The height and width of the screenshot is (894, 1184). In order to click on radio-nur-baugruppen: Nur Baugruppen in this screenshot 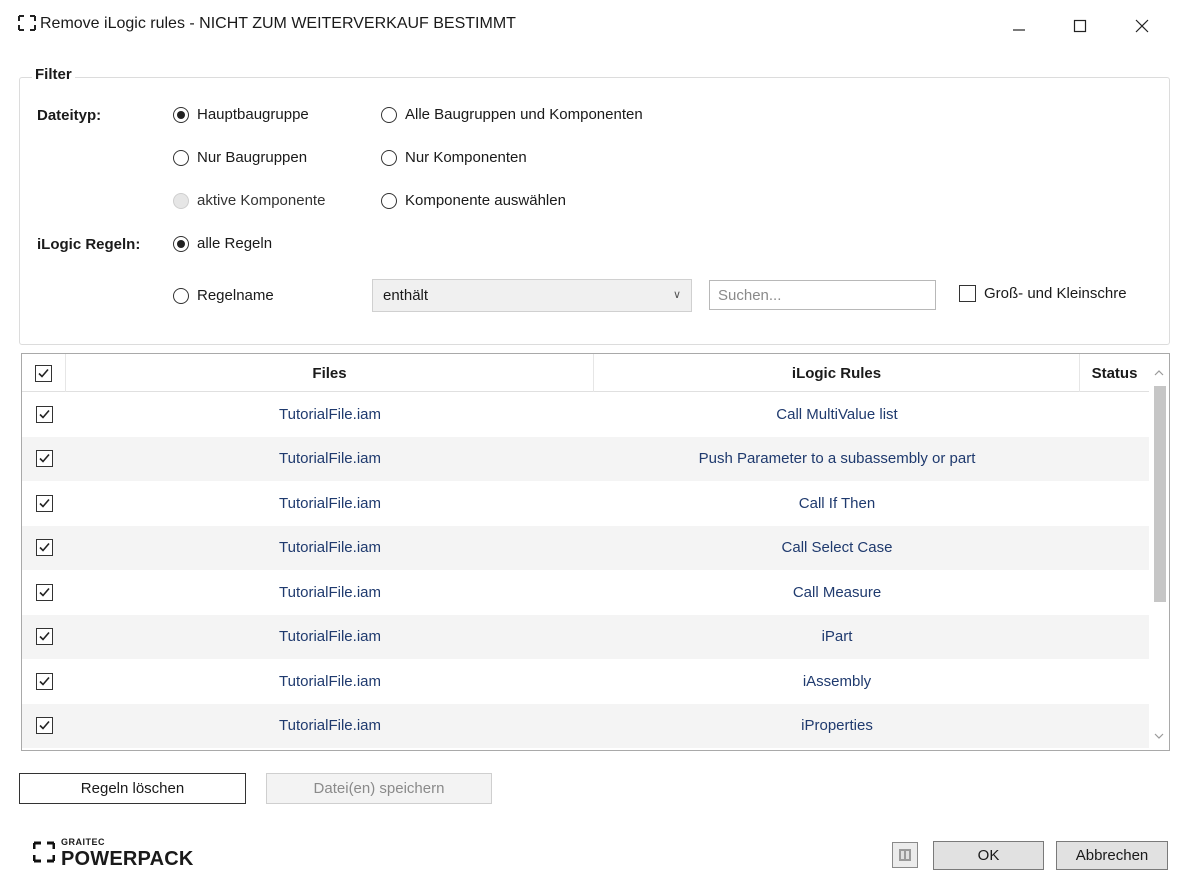, I will do `click(240, 157)`.